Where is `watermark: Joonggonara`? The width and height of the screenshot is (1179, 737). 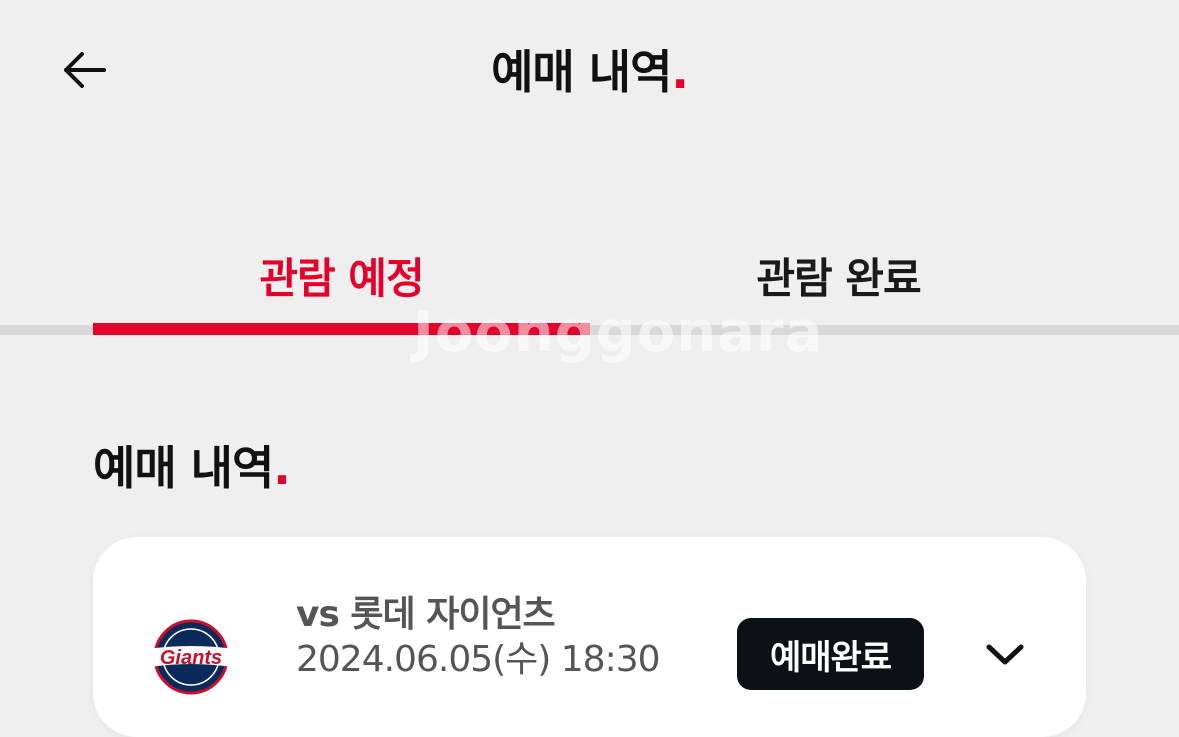 watermark: Joonggonara is located at coordinates (618, 332).